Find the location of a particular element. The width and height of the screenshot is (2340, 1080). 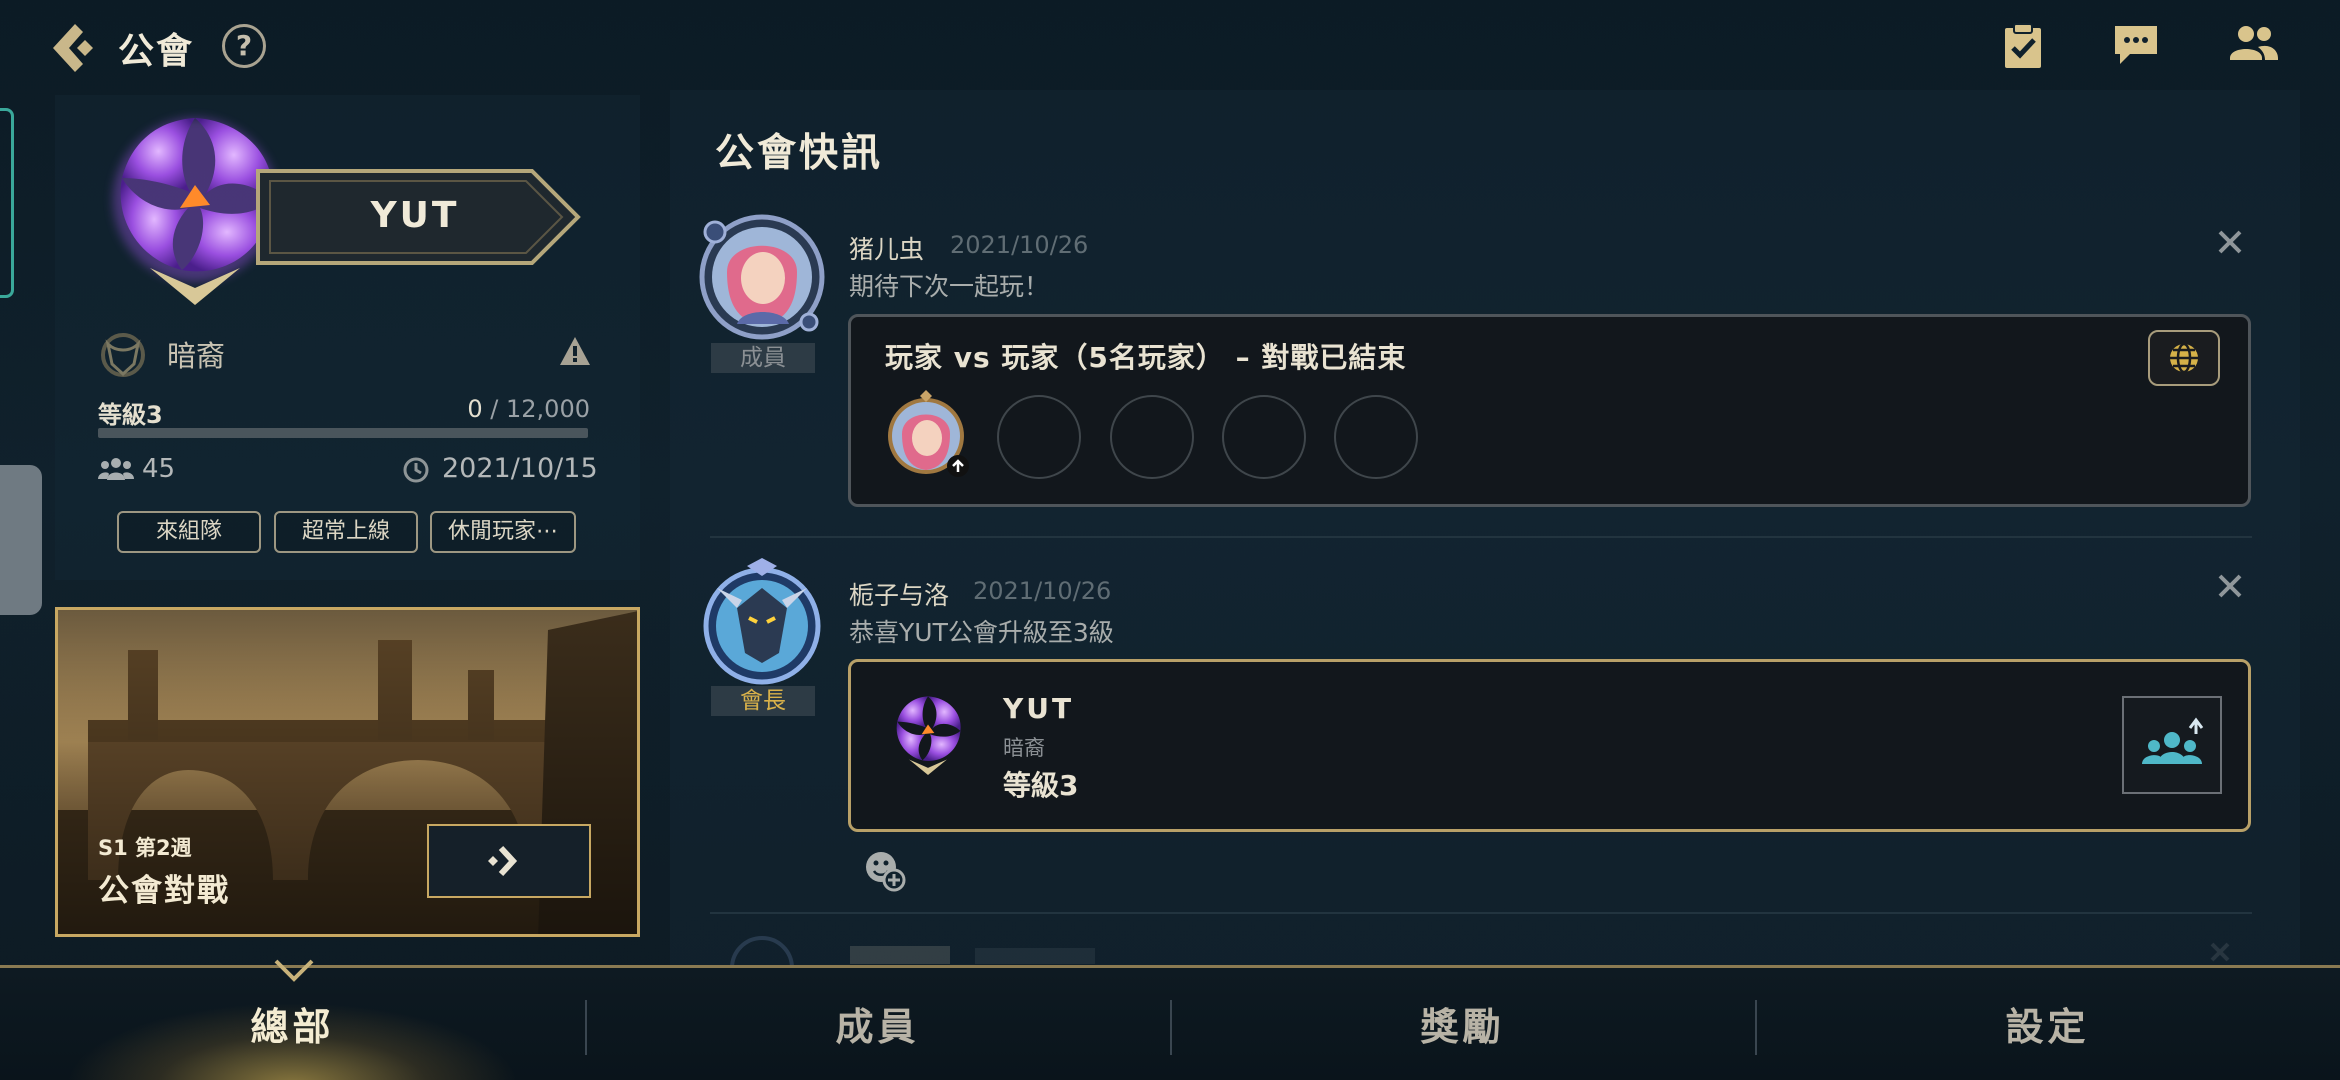

guild-tag: 來組隊 is located at coordinates (189, 532).